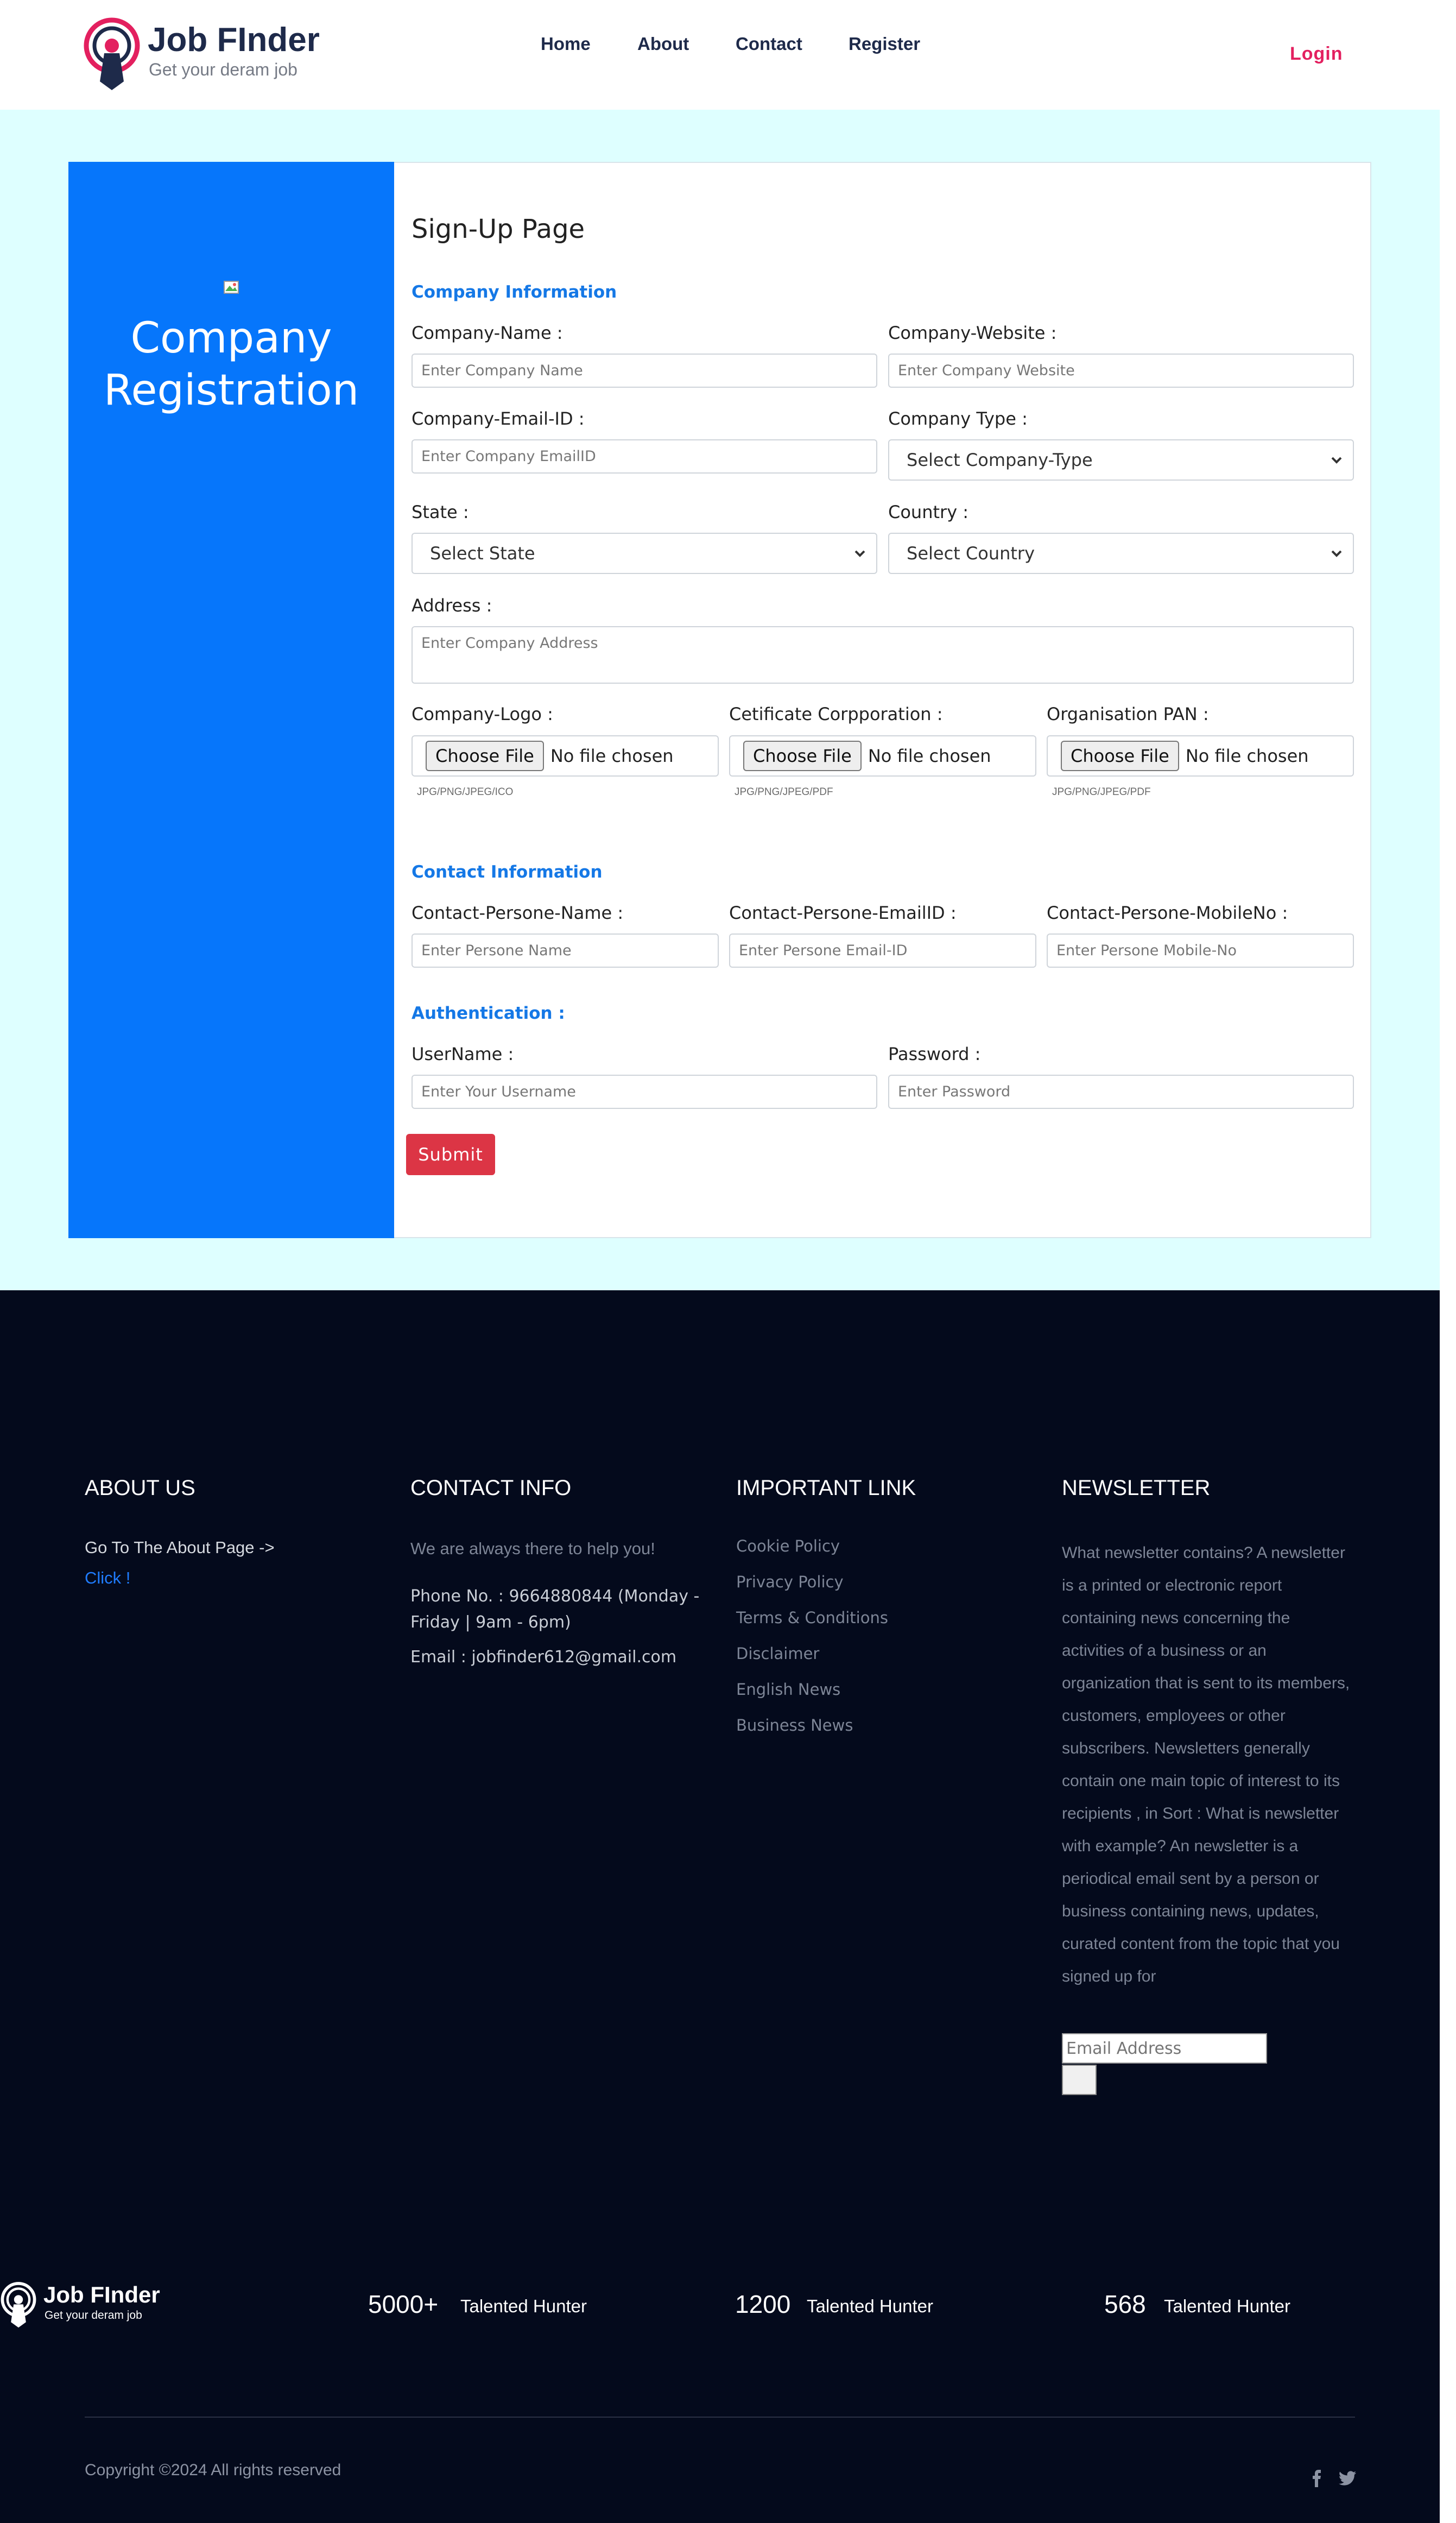 This screenshot has height=2523, width=1456. What do you see at coordinates (1121, 371) in the screenshot?
I see `company-website-input` at bounding box center [1121, 371].